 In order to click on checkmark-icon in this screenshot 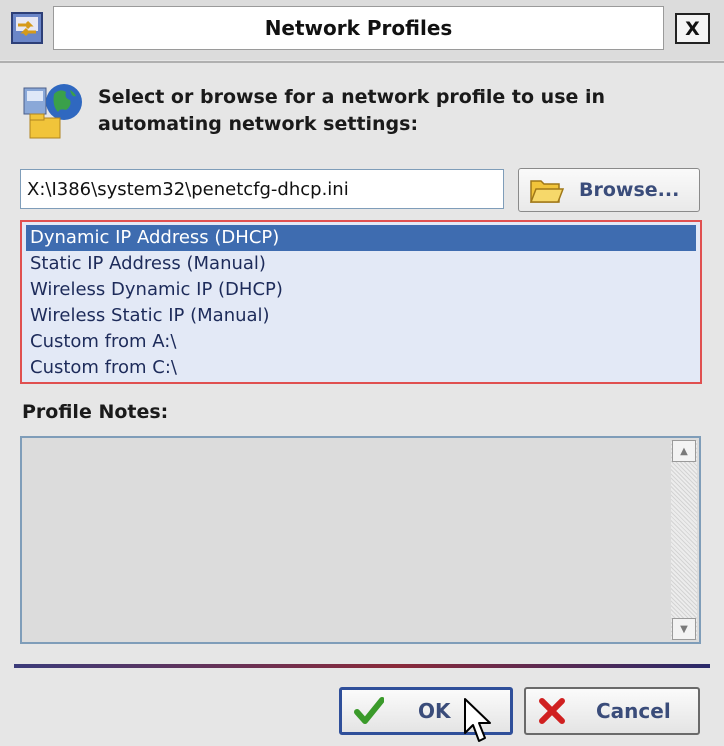, I will do `click(369, 710)`.